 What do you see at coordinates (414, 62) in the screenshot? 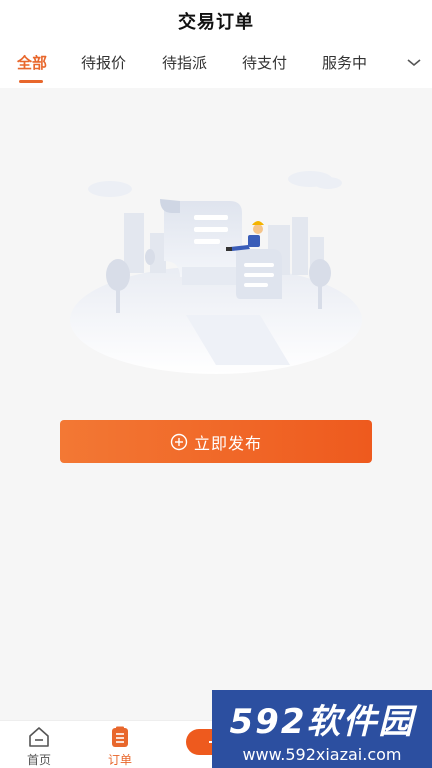
I see `chevron-down-icon` at bounding box center [414, 62].